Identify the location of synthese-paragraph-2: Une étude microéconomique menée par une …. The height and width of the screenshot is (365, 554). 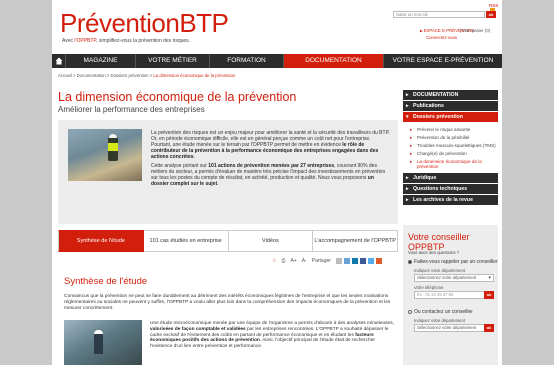
(272, 335).